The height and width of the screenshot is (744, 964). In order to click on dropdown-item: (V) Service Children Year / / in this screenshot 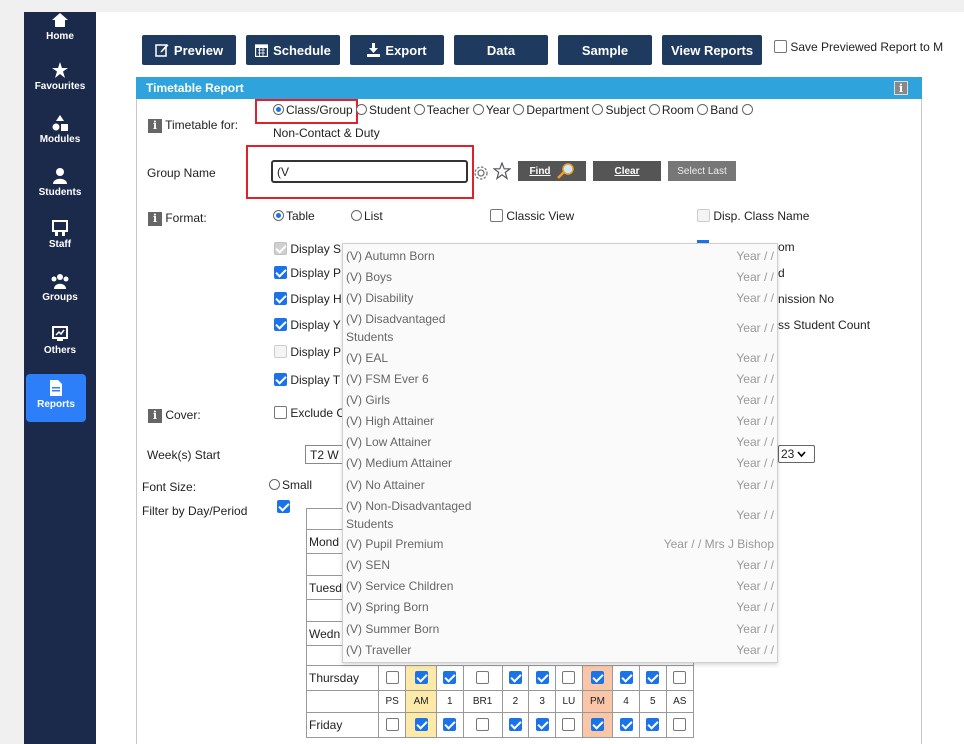, I will do `click(560, 587)`.